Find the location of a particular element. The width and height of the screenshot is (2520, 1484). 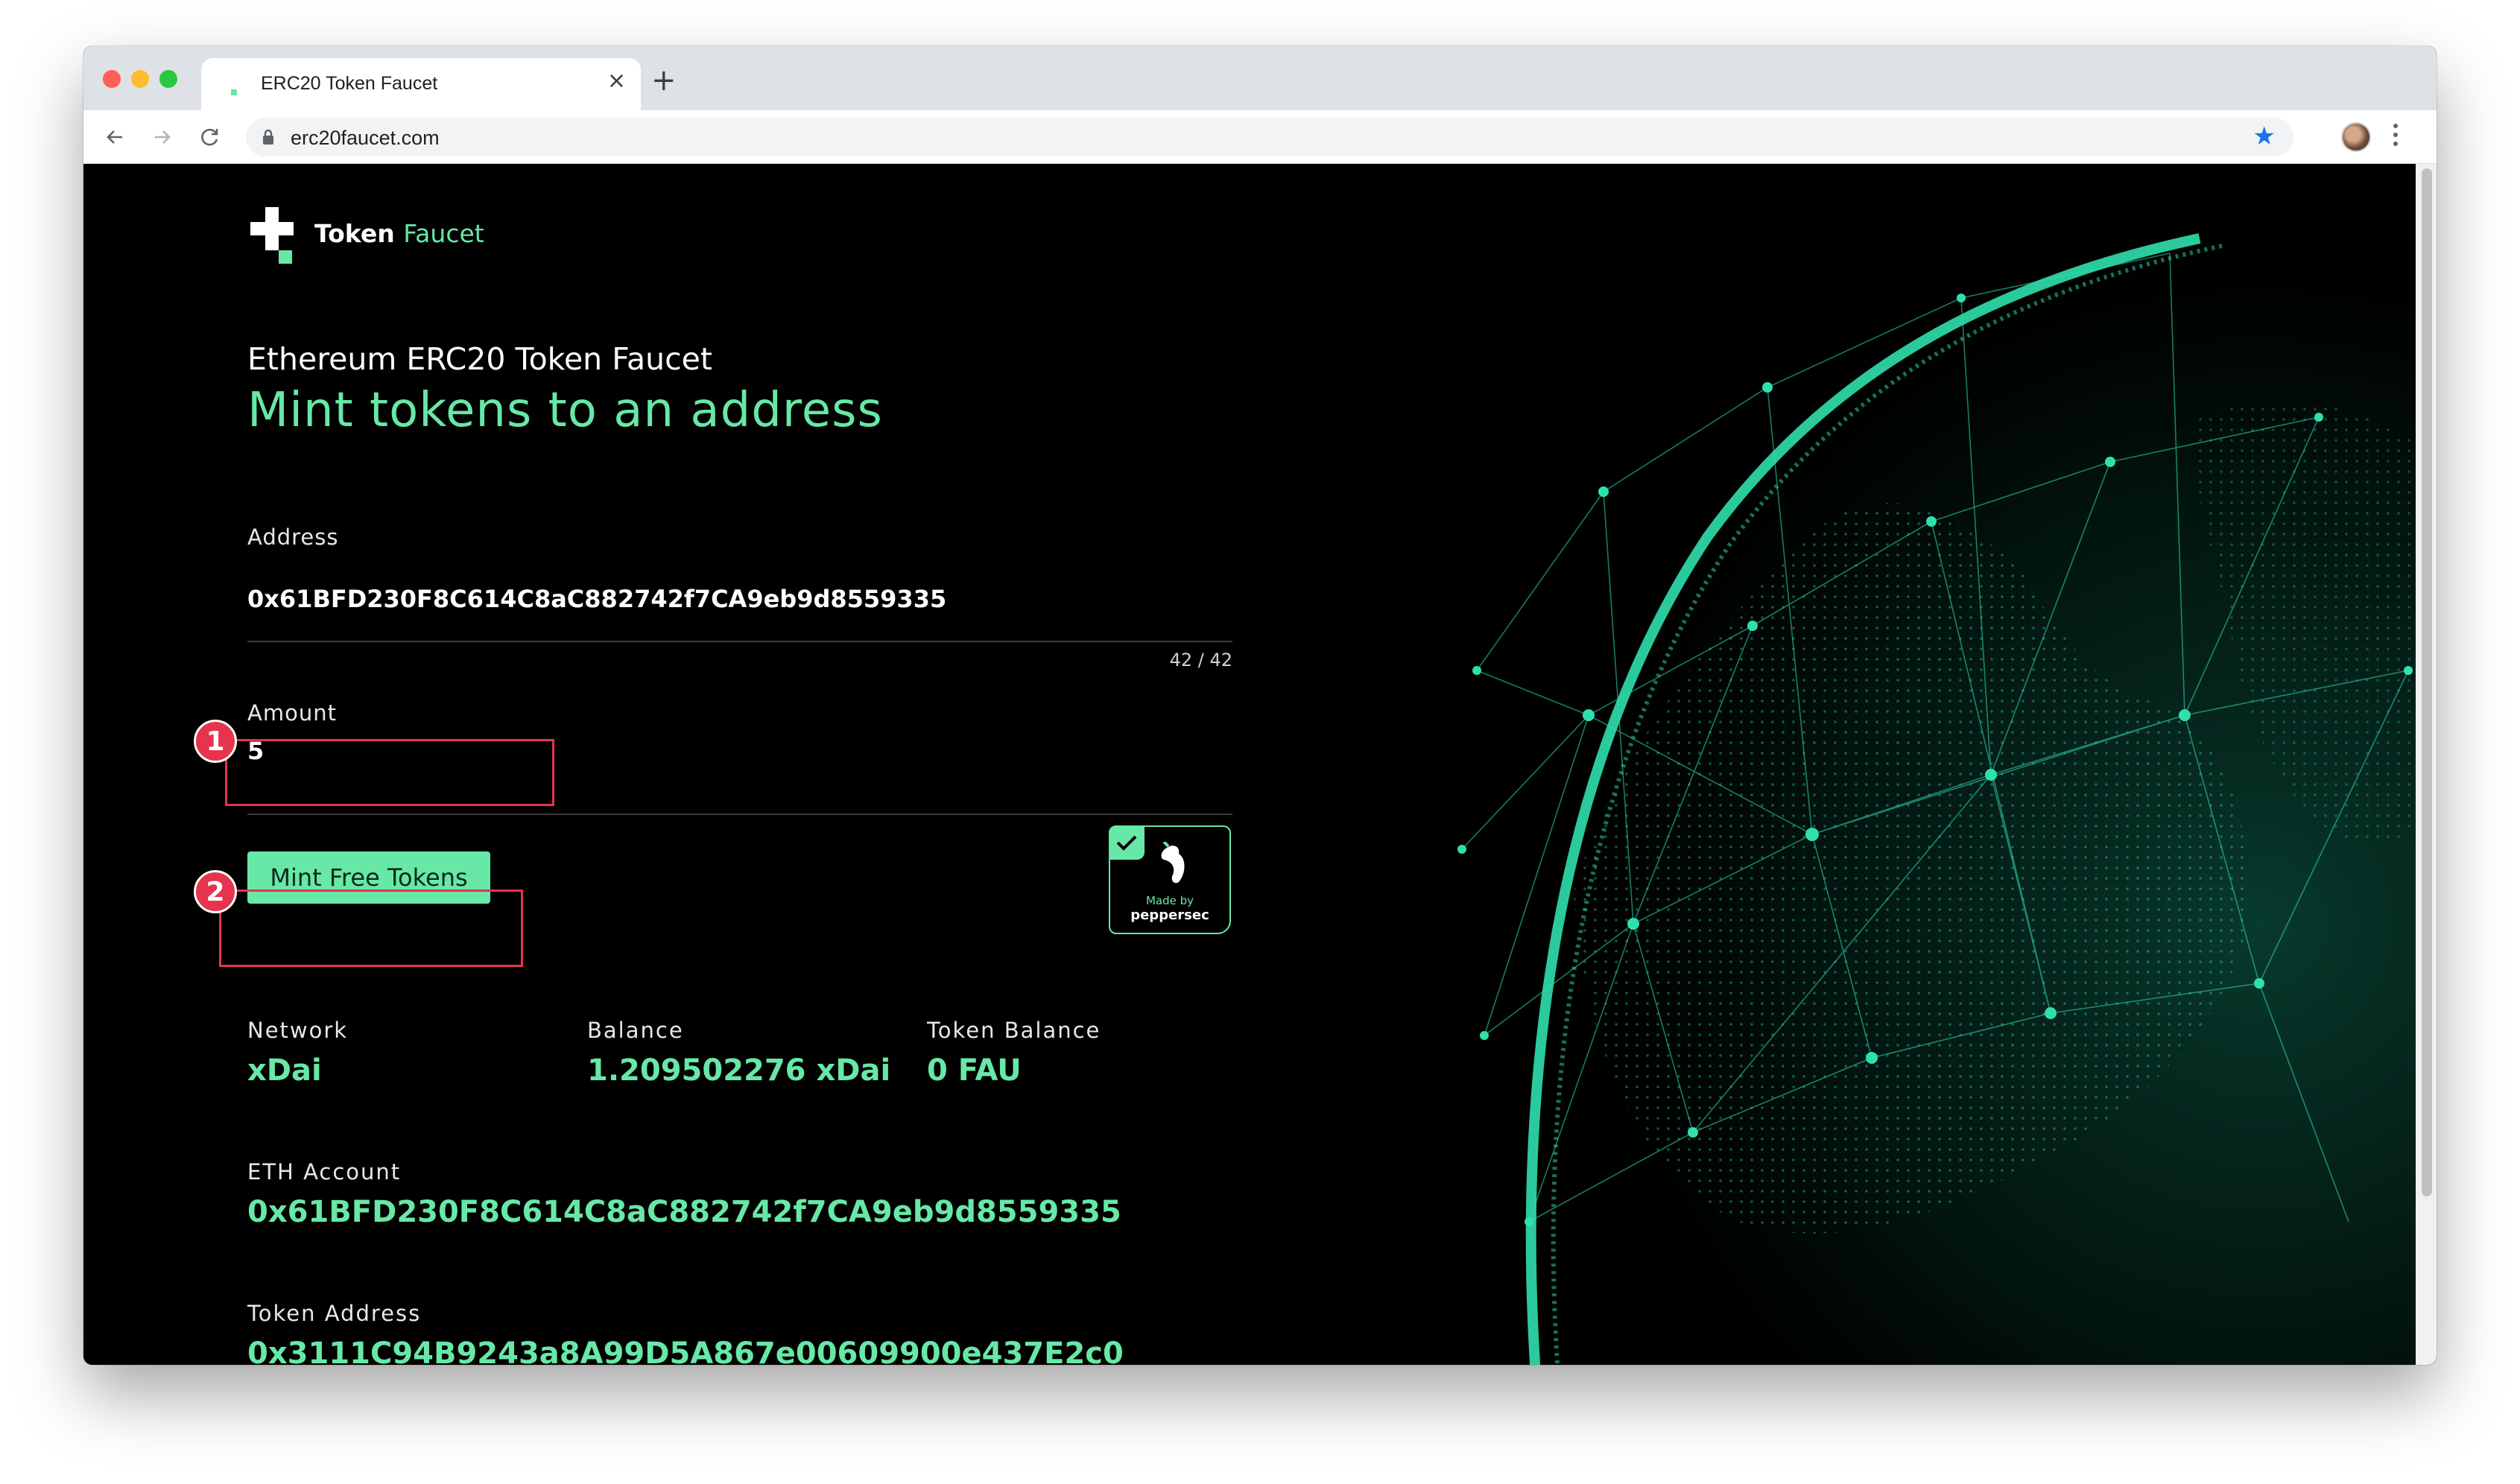

arrow-left-icon is located at coordinates (114, 137).